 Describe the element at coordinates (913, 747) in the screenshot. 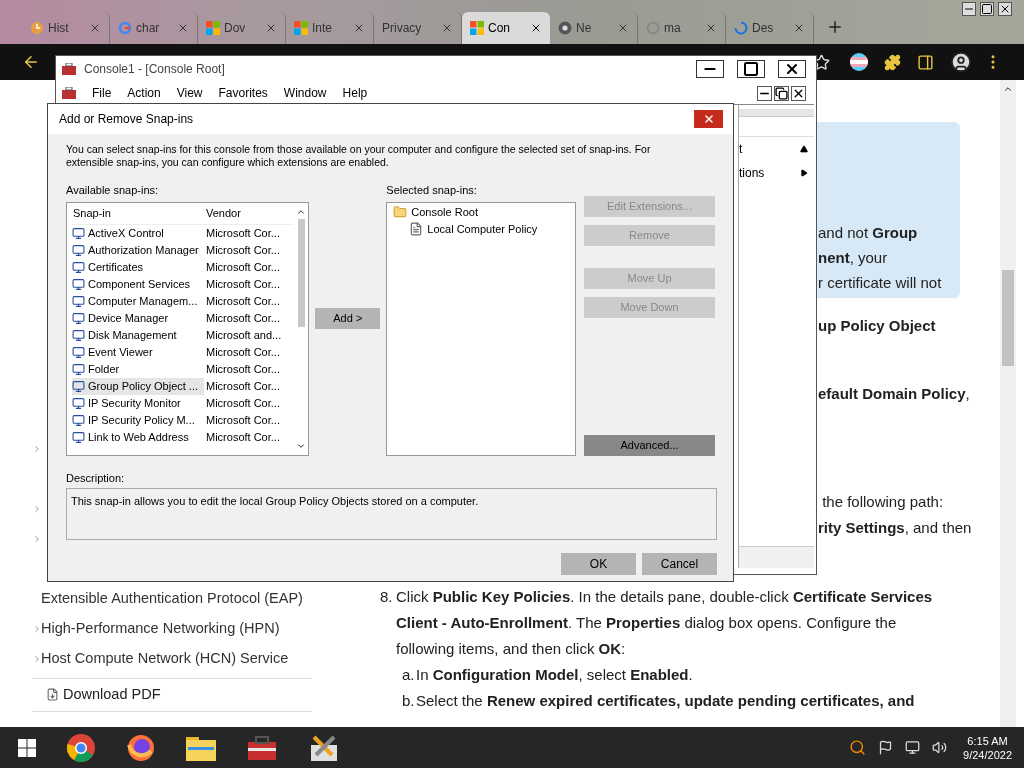

I see `network-icon` at that location.